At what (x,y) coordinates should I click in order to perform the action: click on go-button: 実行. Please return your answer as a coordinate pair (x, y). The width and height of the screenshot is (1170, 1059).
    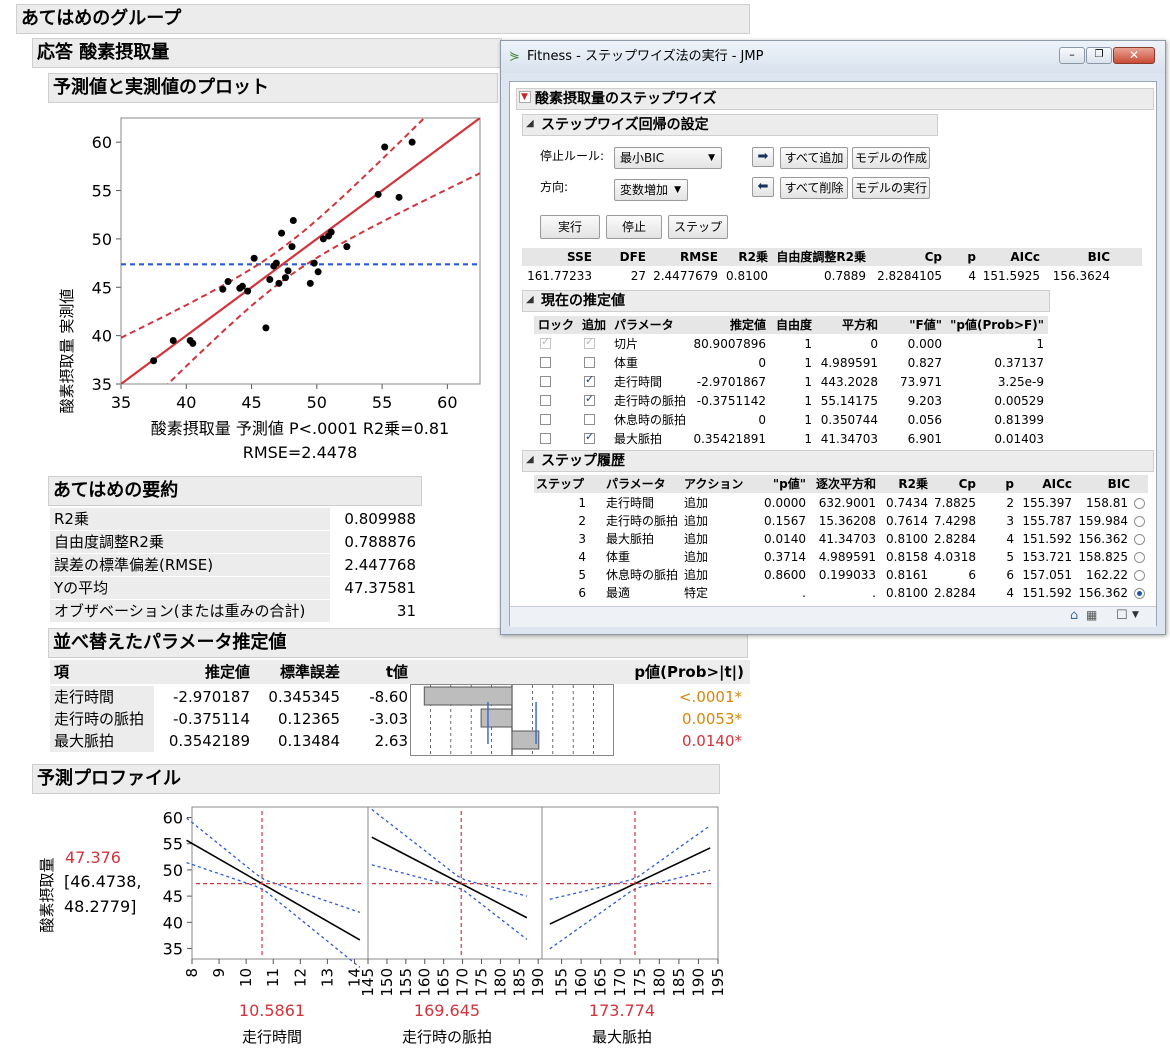
    Looking at the image, I should click on (570, 227).